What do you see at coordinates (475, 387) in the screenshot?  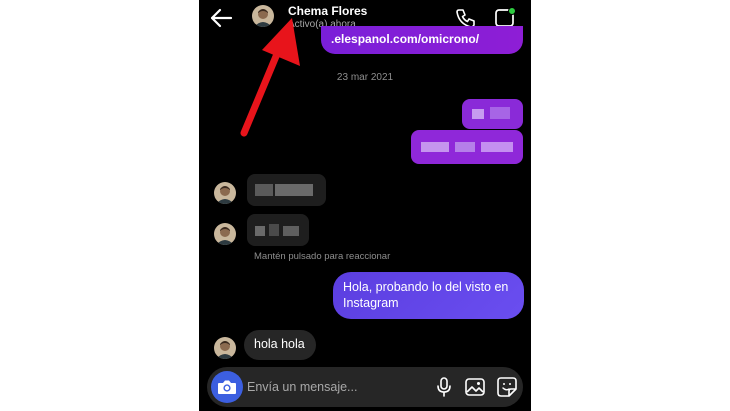 I see `image-icon` at bounding box center [475, 387].